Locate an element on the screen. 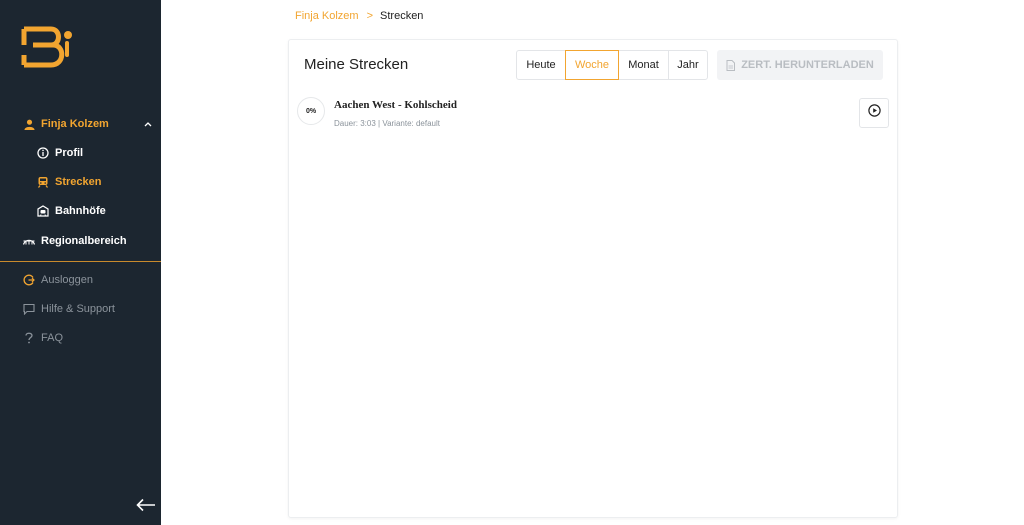 This screenshot has width=1024, height=525. sidebar-divider is located at coordinates (80, 261).